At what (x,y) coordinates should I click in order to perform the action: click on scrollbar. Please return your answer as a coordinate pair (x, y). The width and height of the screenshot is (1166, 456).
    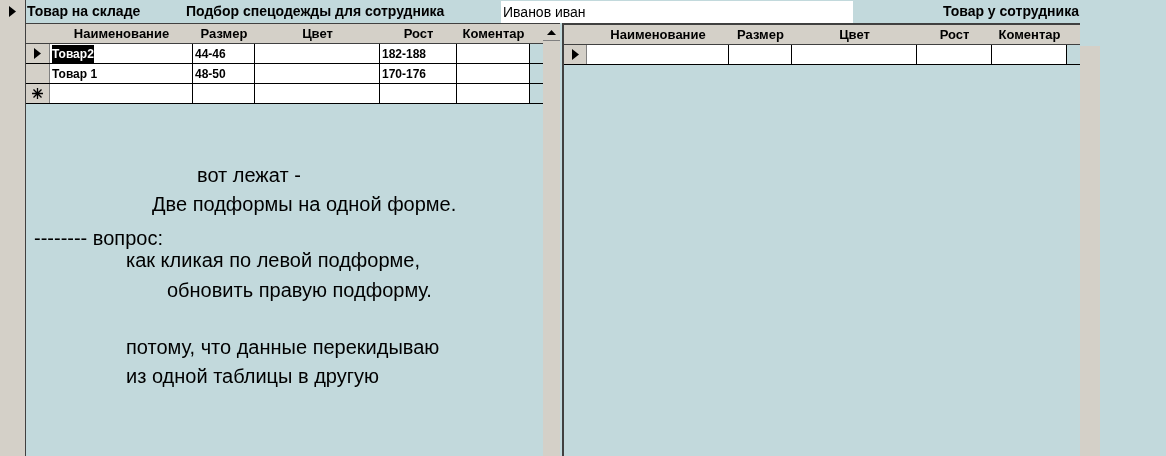
    Looking at the image, I should click on (551, 239).